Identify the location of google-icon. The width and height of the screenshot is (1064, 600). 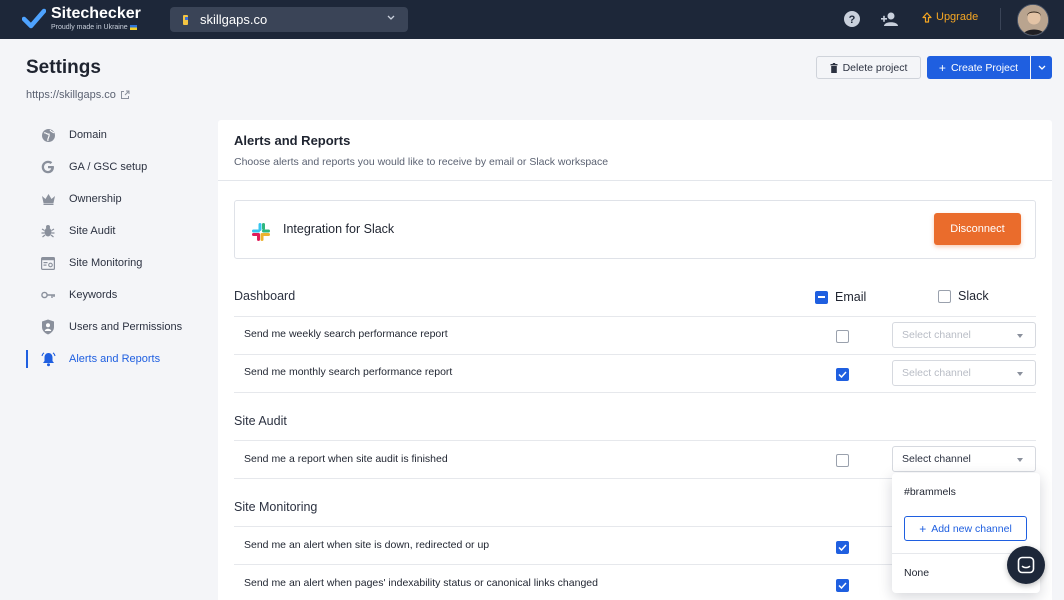
(48, 167).